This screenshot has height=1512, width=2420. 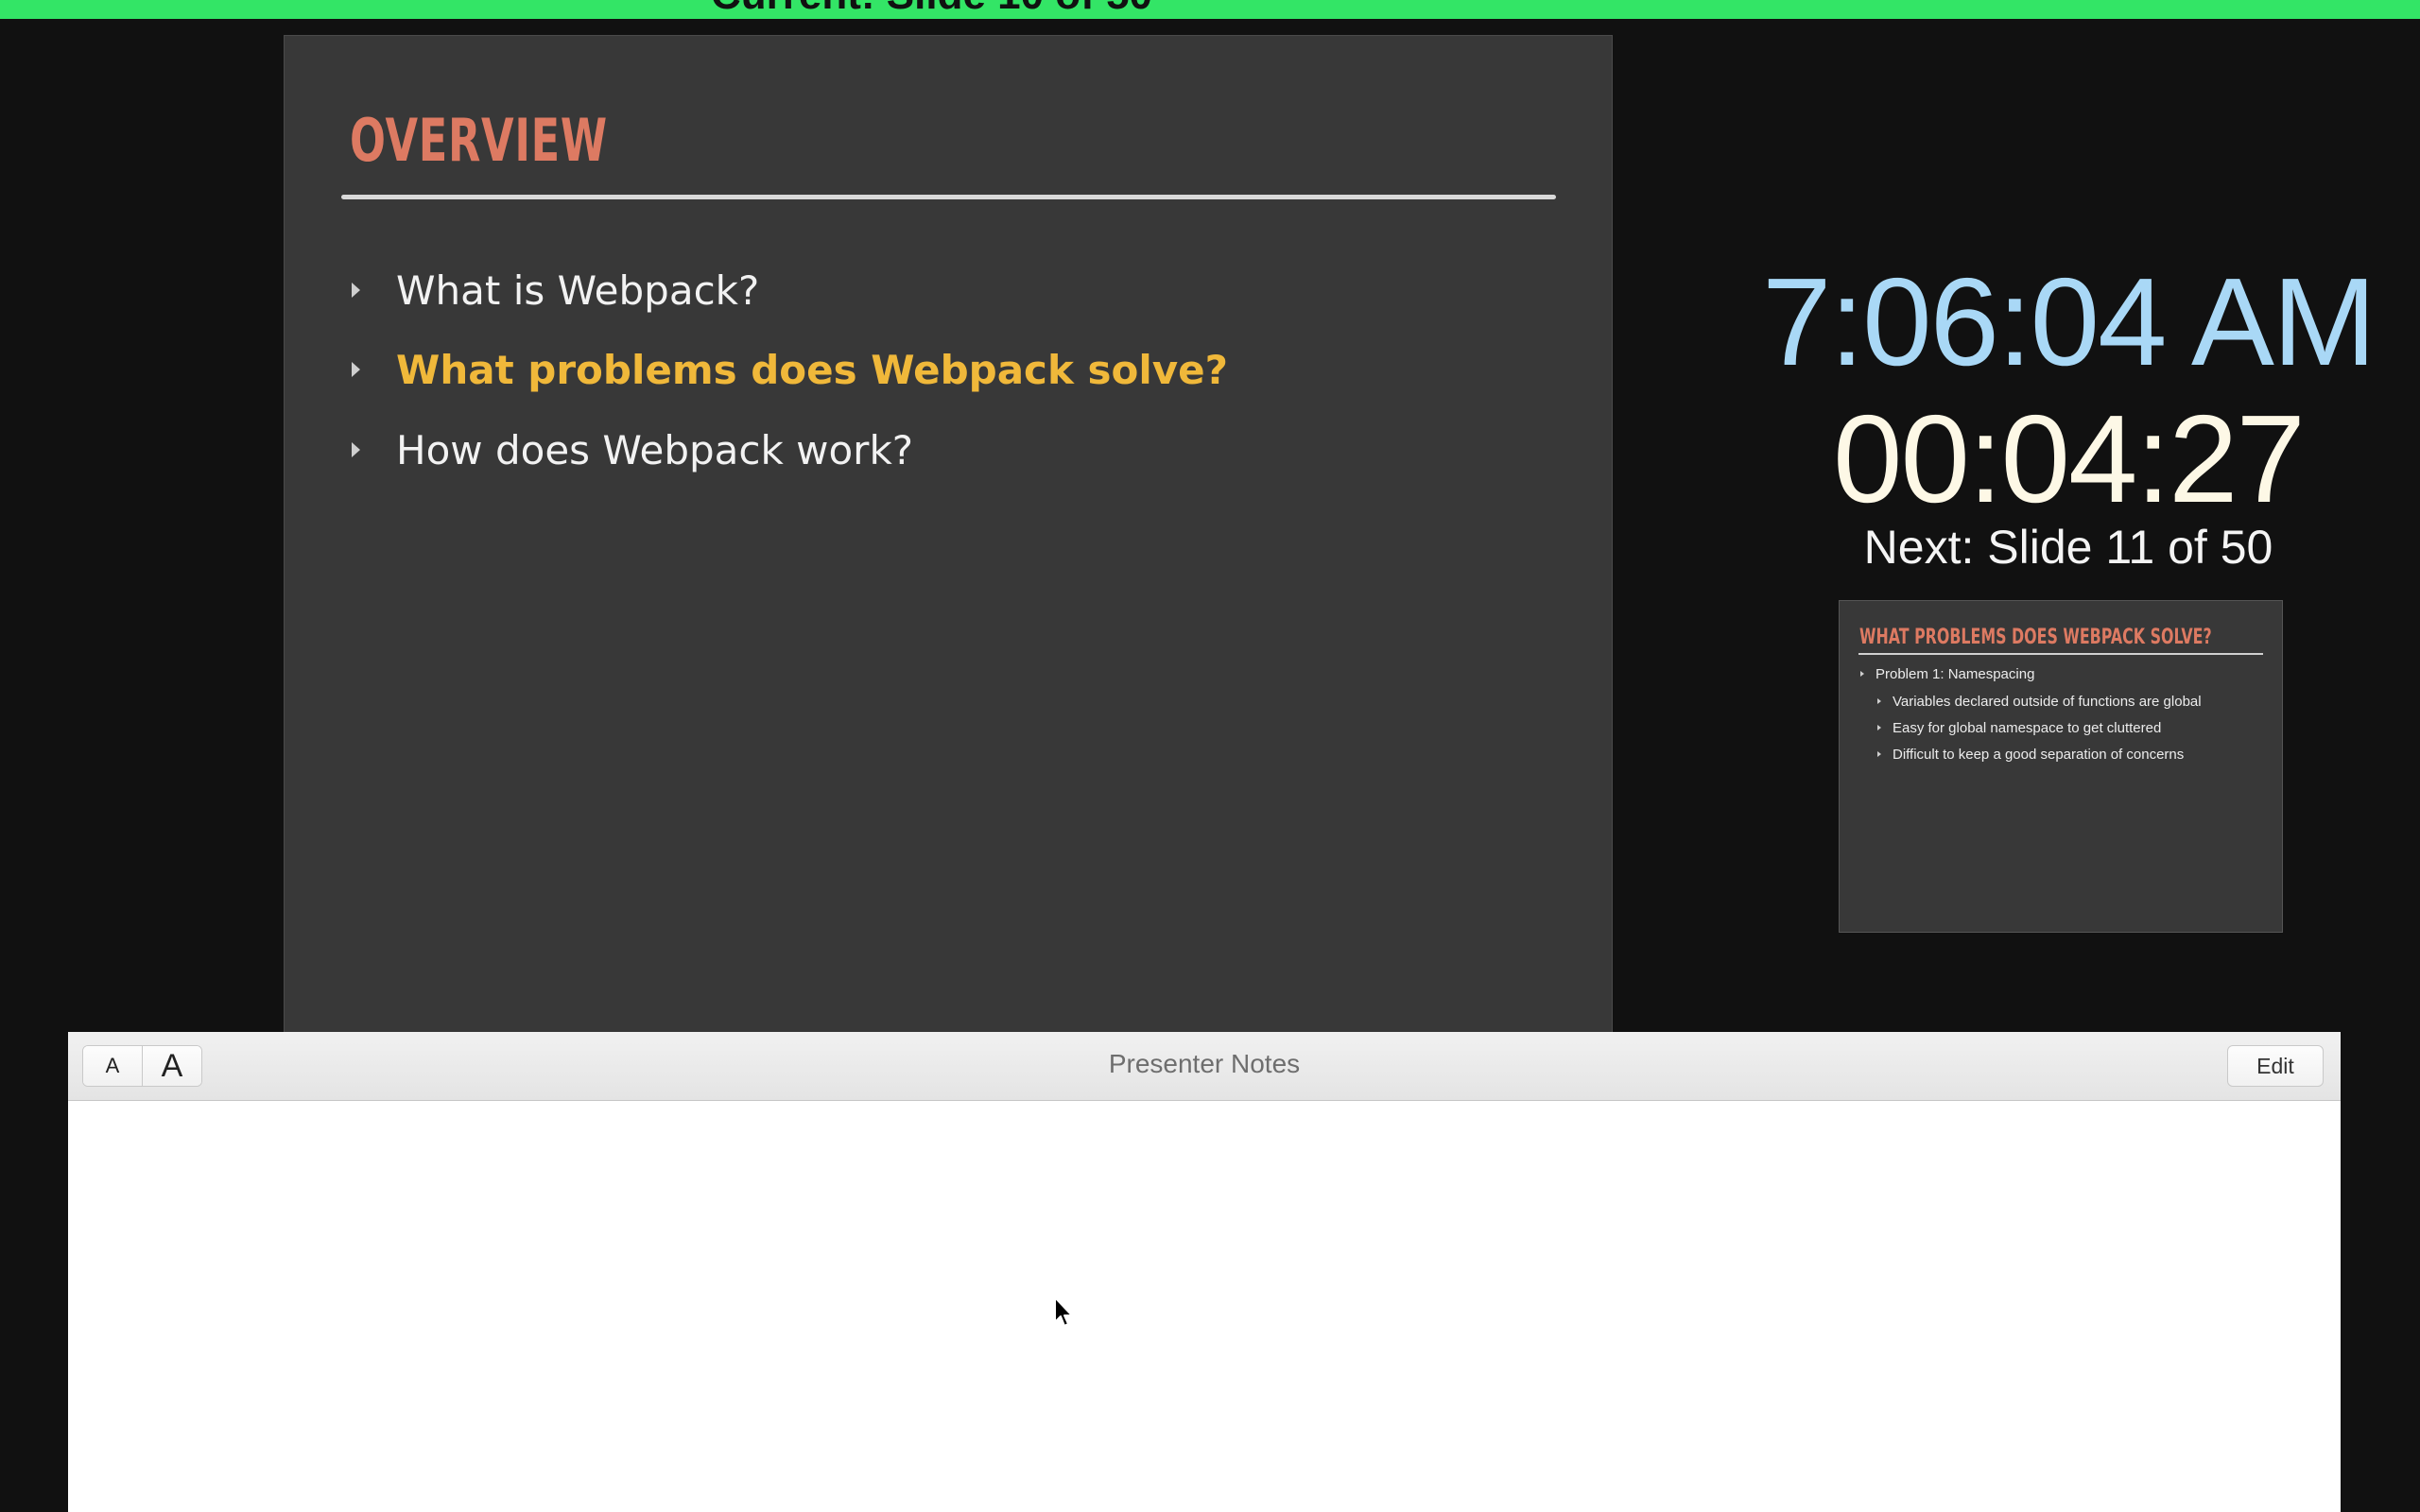 I want to click on thumbnail-bullet: Problem 1: Namespacing, so click(x=1947, y=673).